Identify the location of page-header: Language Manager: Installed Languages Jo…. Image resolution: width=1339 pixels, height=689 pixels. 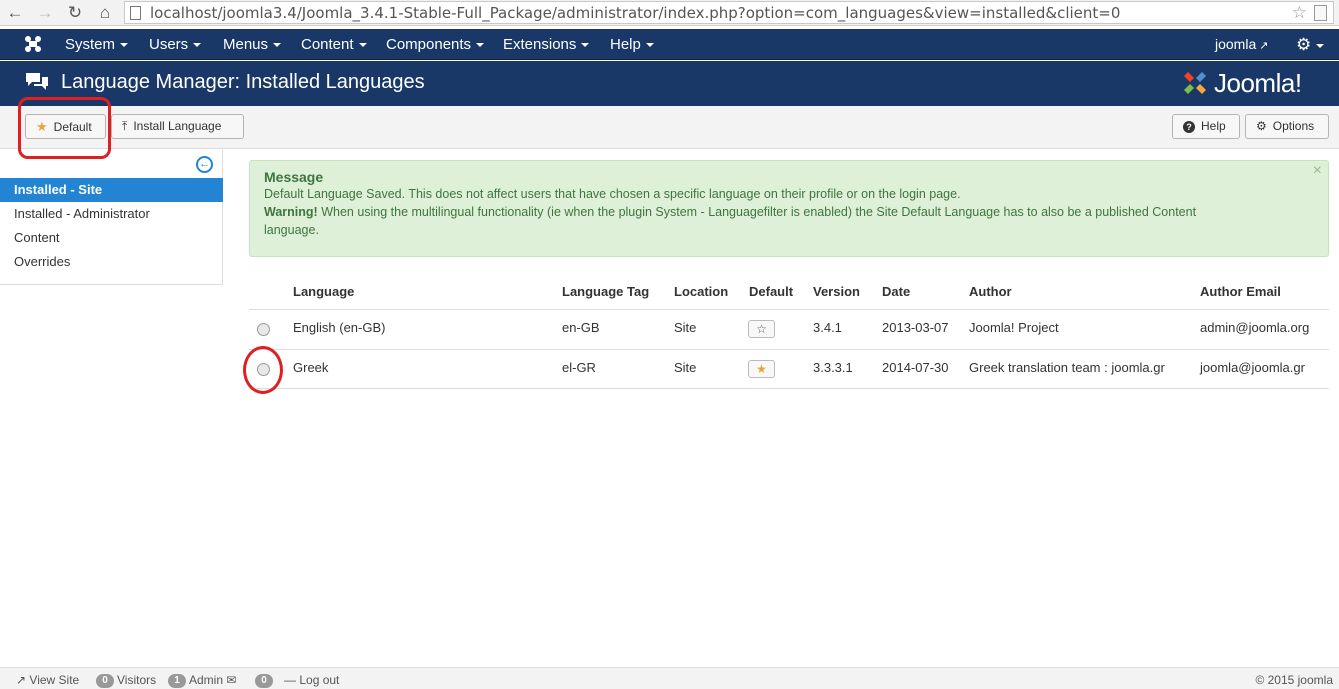
(669, 83).